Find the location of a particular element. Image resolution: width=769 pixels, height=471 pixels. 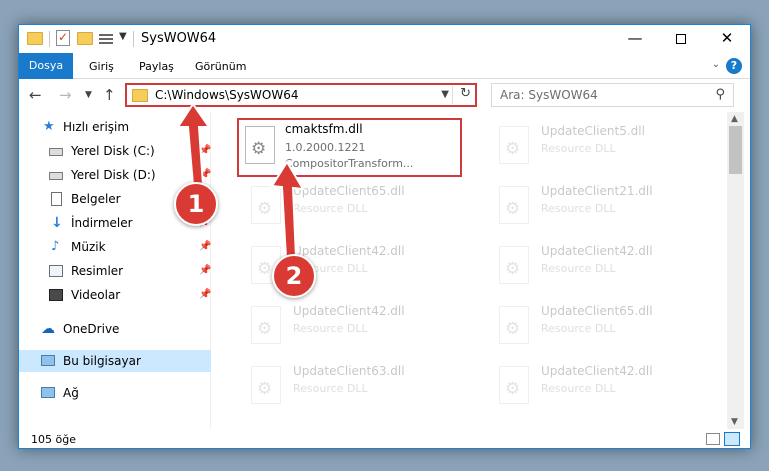

arrow-to-selected-file is located at coordinates (287, 209).